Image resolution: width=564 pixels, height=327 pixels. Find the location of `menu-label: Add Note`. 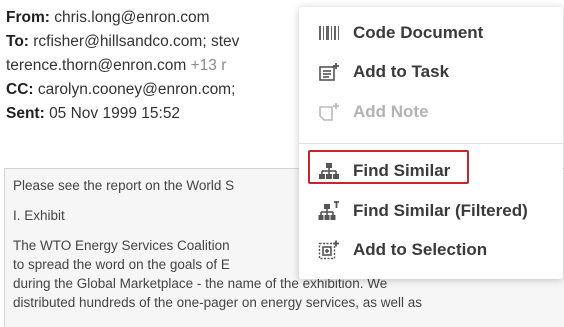

menu-label: Add Note is located at coordinates (391, 111).